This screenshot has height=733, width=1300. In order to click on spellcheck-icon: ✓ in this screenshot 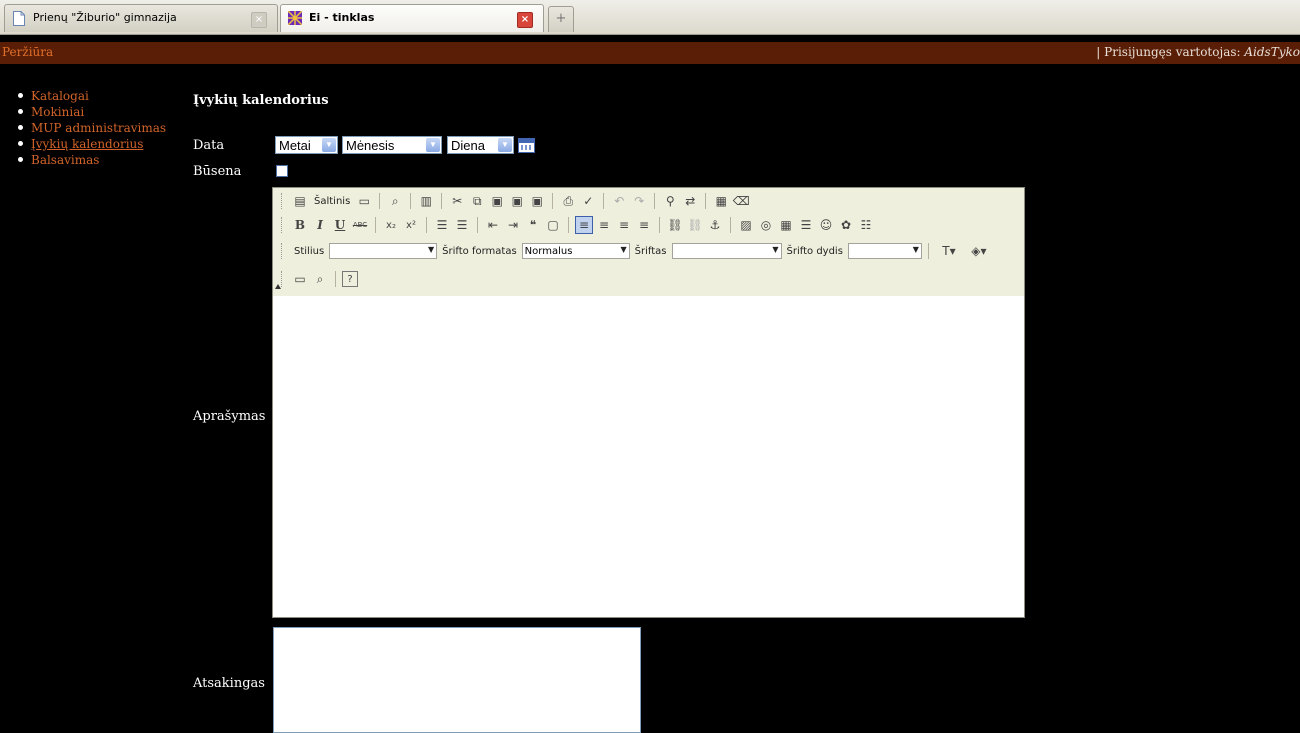, I will do `click(588, 201)`.